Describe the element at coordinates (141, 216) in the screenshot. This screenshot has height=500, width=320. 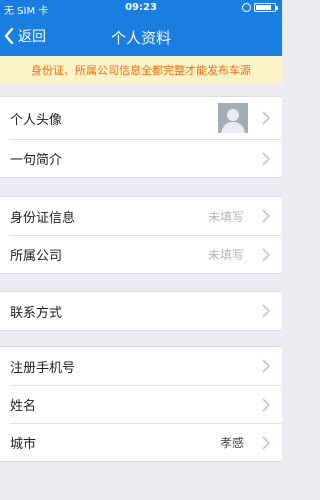
I see `id-info-row: 身份证信息 未填写` at that location.